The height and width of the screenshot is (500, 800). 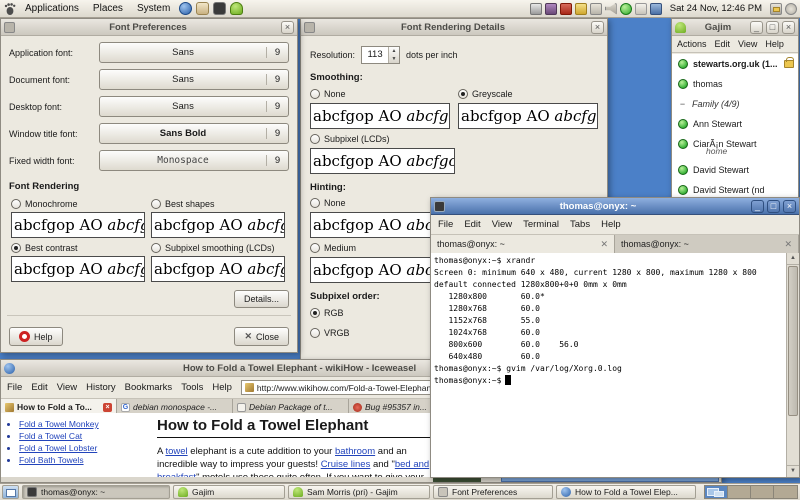 I want to click on menu-system: System, so click(x=153, y=8).